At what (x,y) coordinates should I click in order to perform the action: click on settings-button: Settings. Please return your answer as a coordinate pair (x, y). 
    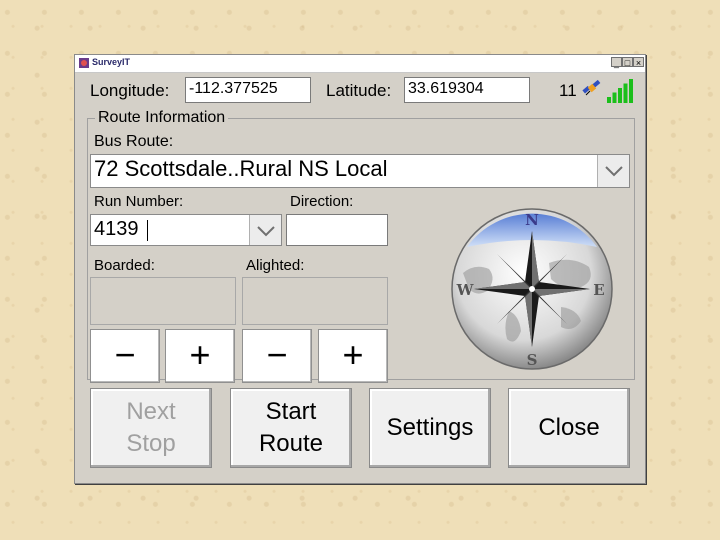
    Looking at the image, I should click on (430, 428).